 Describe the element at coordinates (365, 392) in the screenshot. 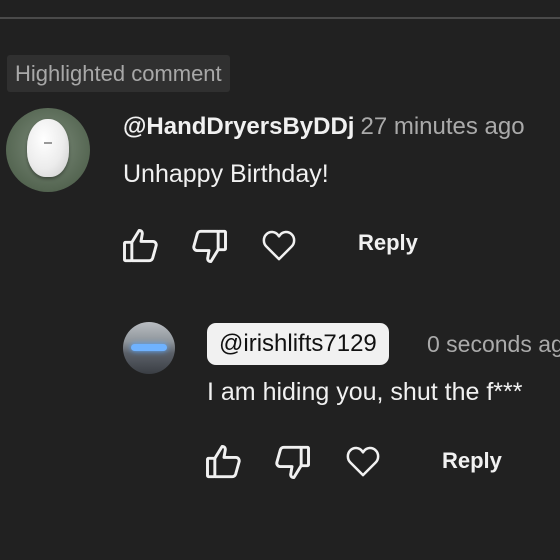

I see `reply-text: I am hiding you, shut the f***` at that location.